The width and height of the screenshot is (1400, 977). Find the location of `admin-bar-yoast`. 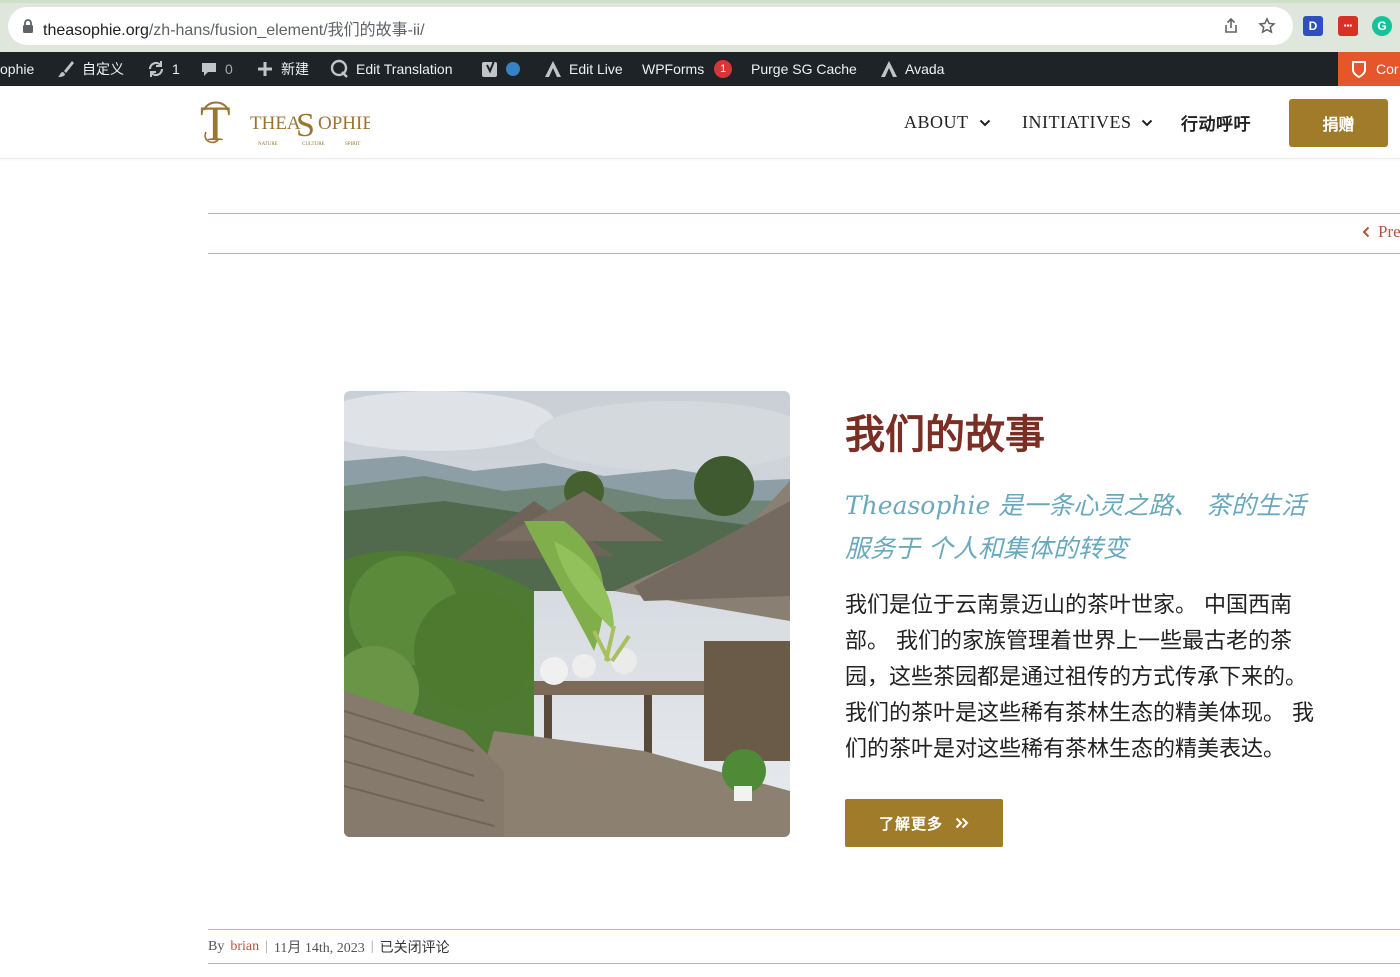

admin-bar-yoast is located at coordinates (500, 69).